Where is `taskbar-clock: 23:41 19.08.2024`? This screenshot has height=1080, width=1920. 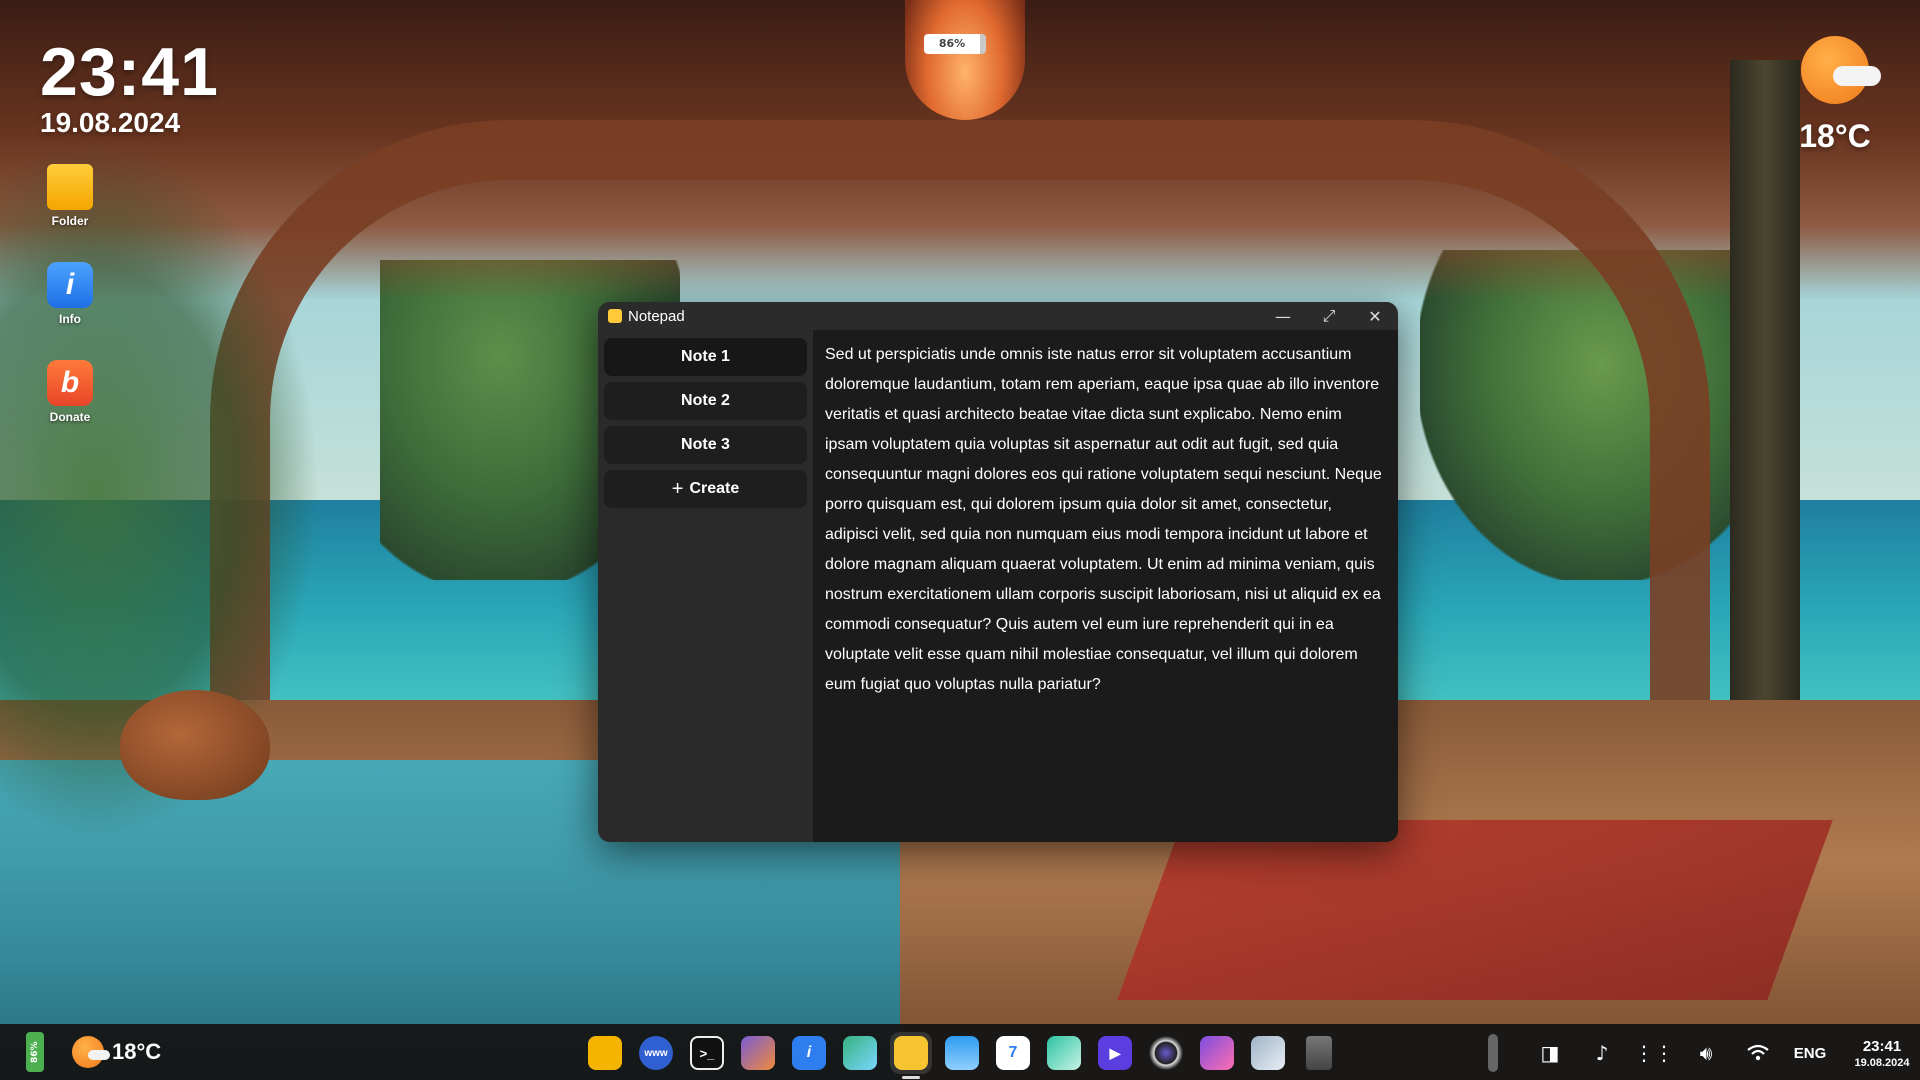
taskbar-clock: 23:41 19.08.2024 is located at coordinates (1881, 1053).